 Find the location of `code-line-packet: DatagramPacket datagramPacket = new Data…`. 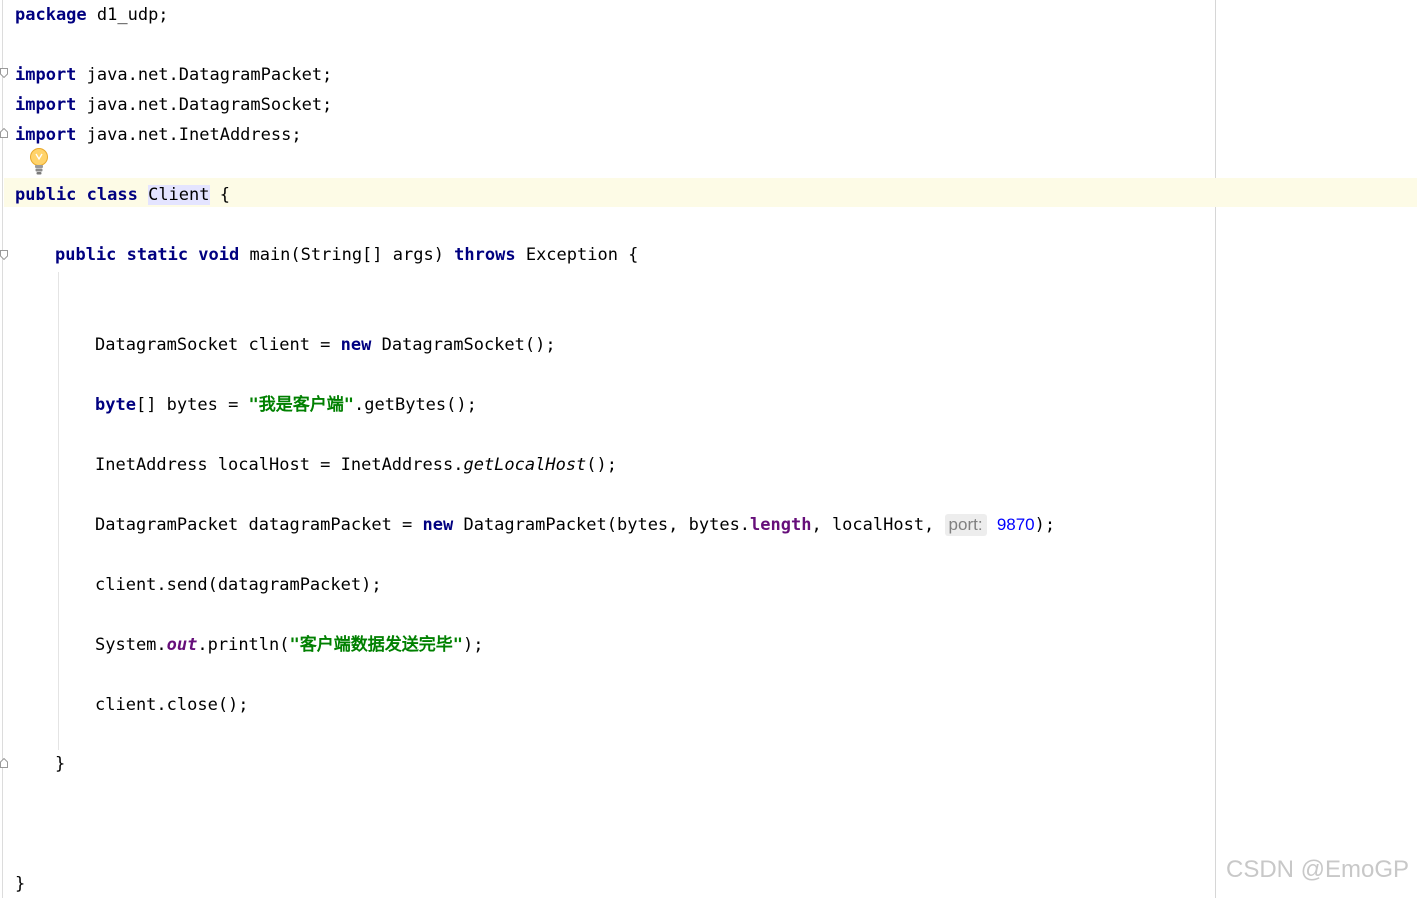

code-line-packet: DatagramPacket datagramPacket = new Data… is located at coordinates (575, 525).